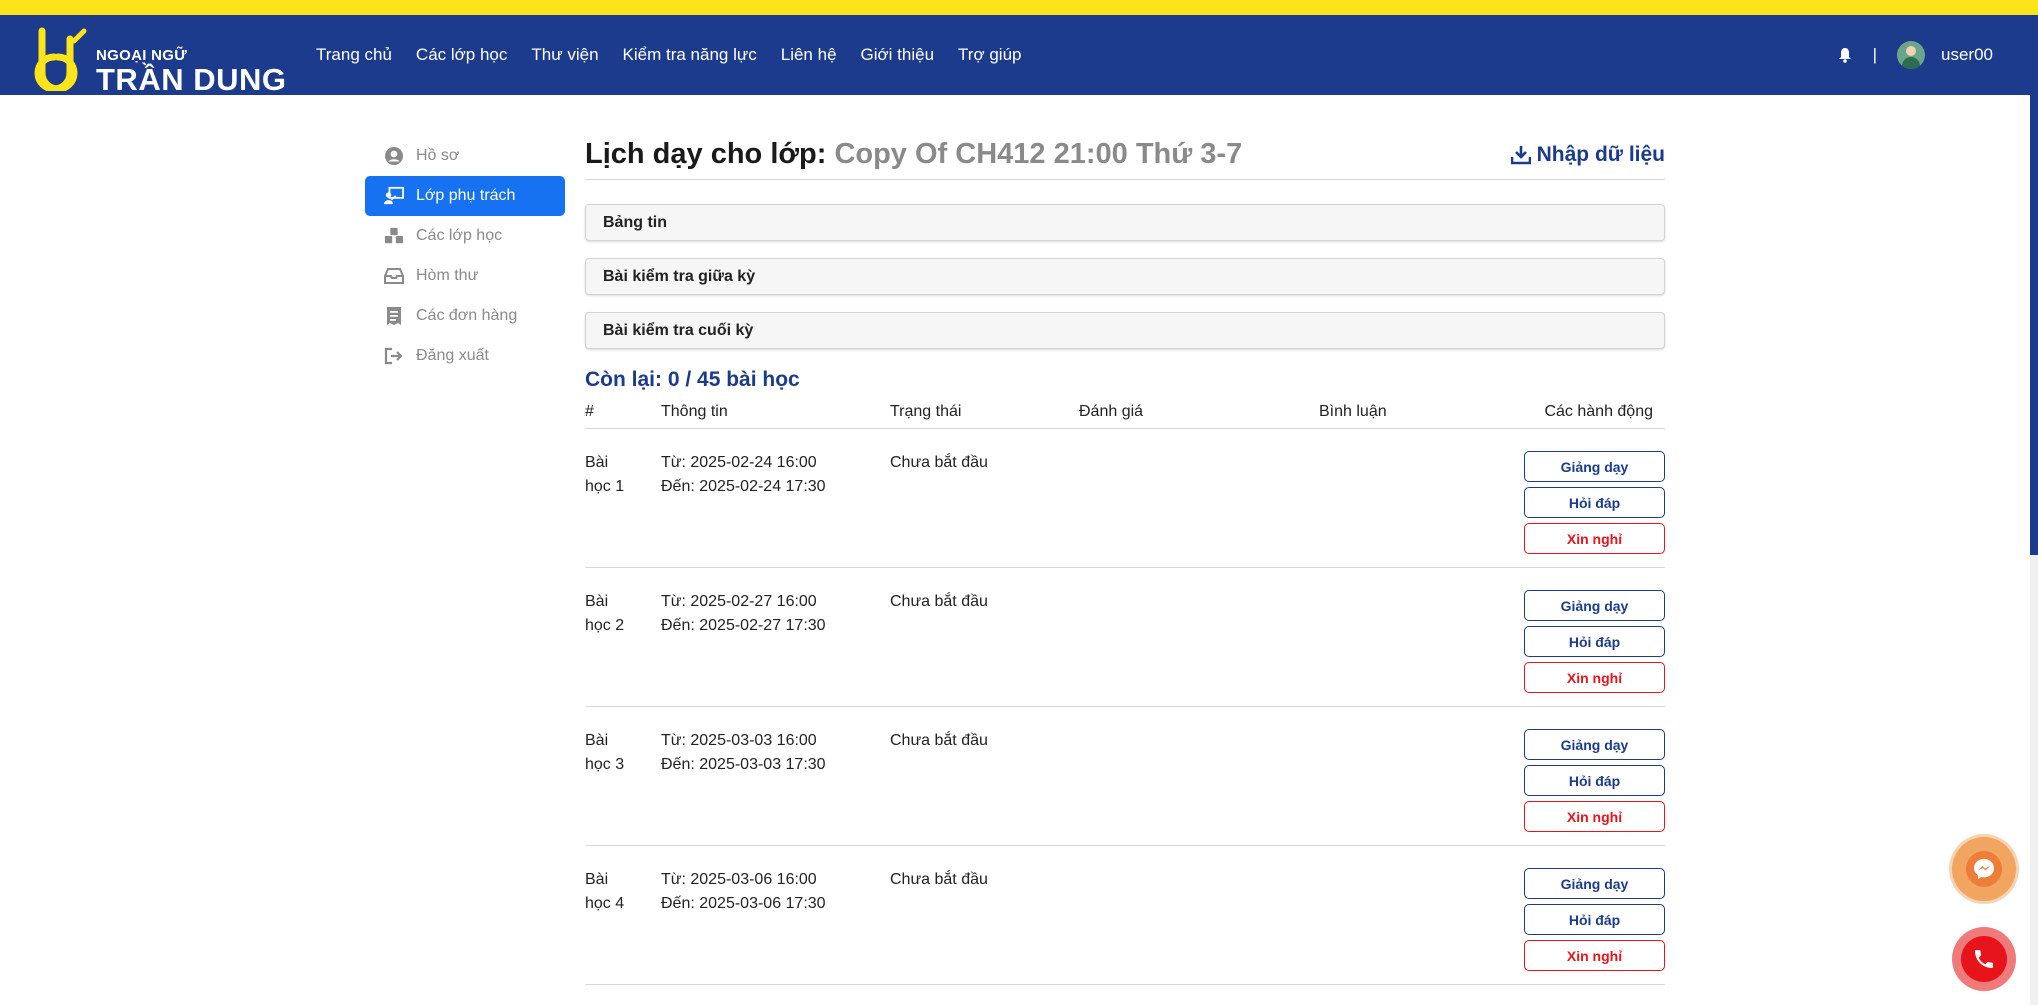 This screenshot has width=2038, height=1005. What do you see at coordinates (354, 55) in the screenshot?
I see `nav-trang-chu: Trang chủ` at bounding box center [354, 55].